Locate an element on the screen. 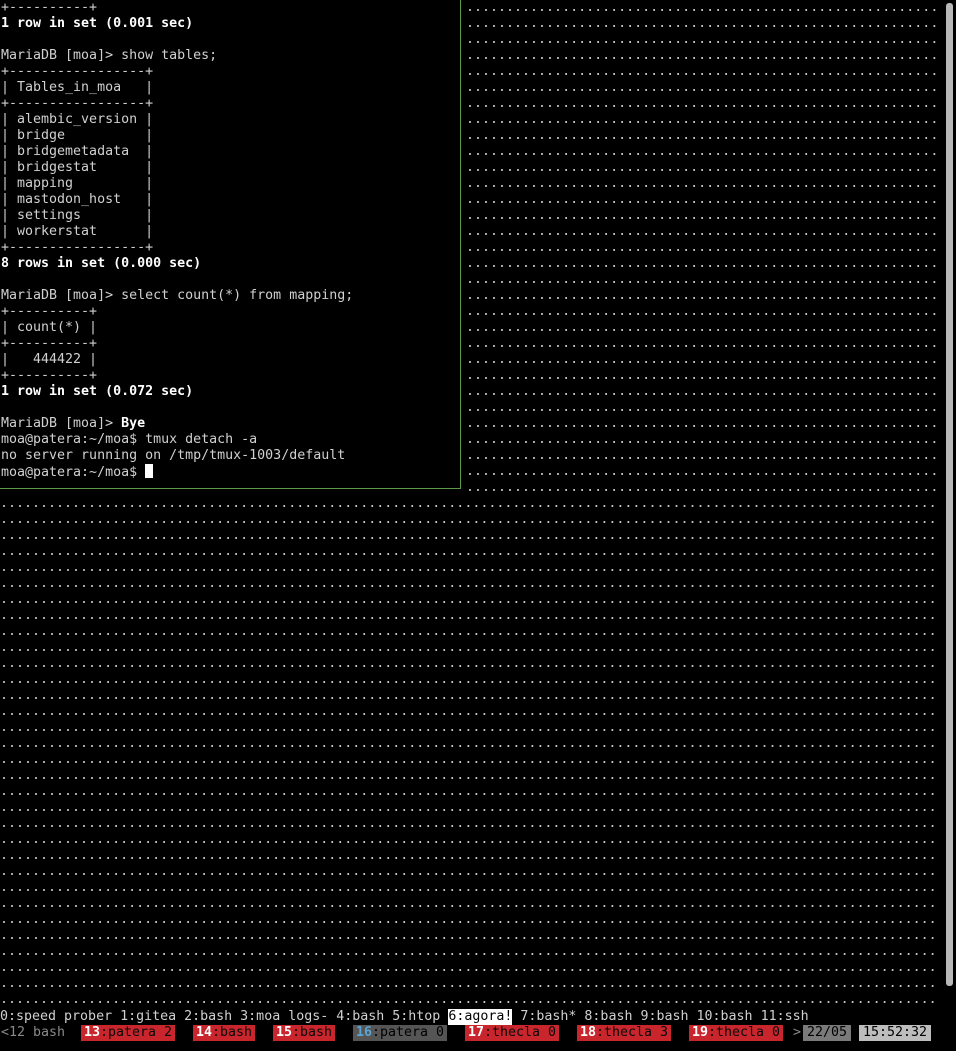 This screenshot has width=956, height=1051. tmux-window-tab: 7:bash* is located at coordinates (548, 1017).